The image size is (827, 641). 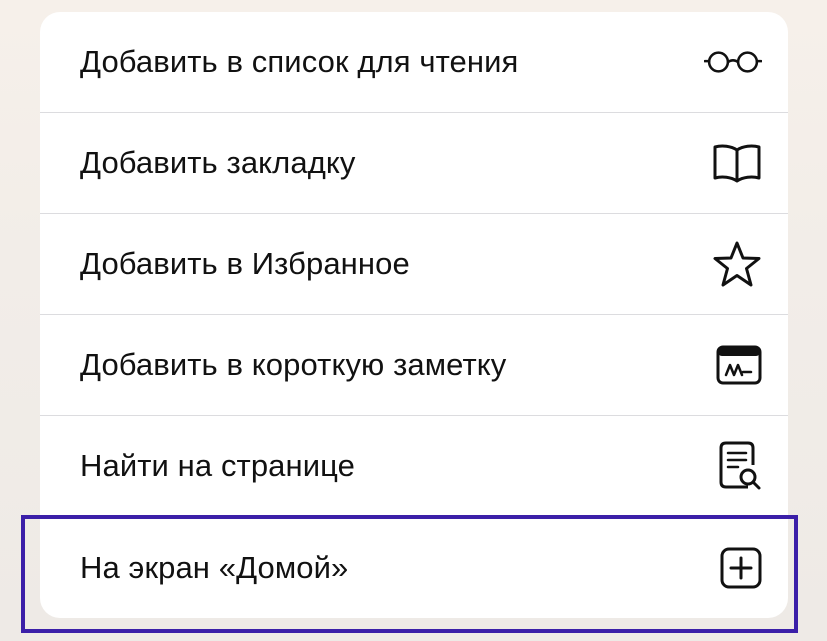 I want to click on menu-item-label: Добавить в короткую заметку, so click(x=293, y=364).